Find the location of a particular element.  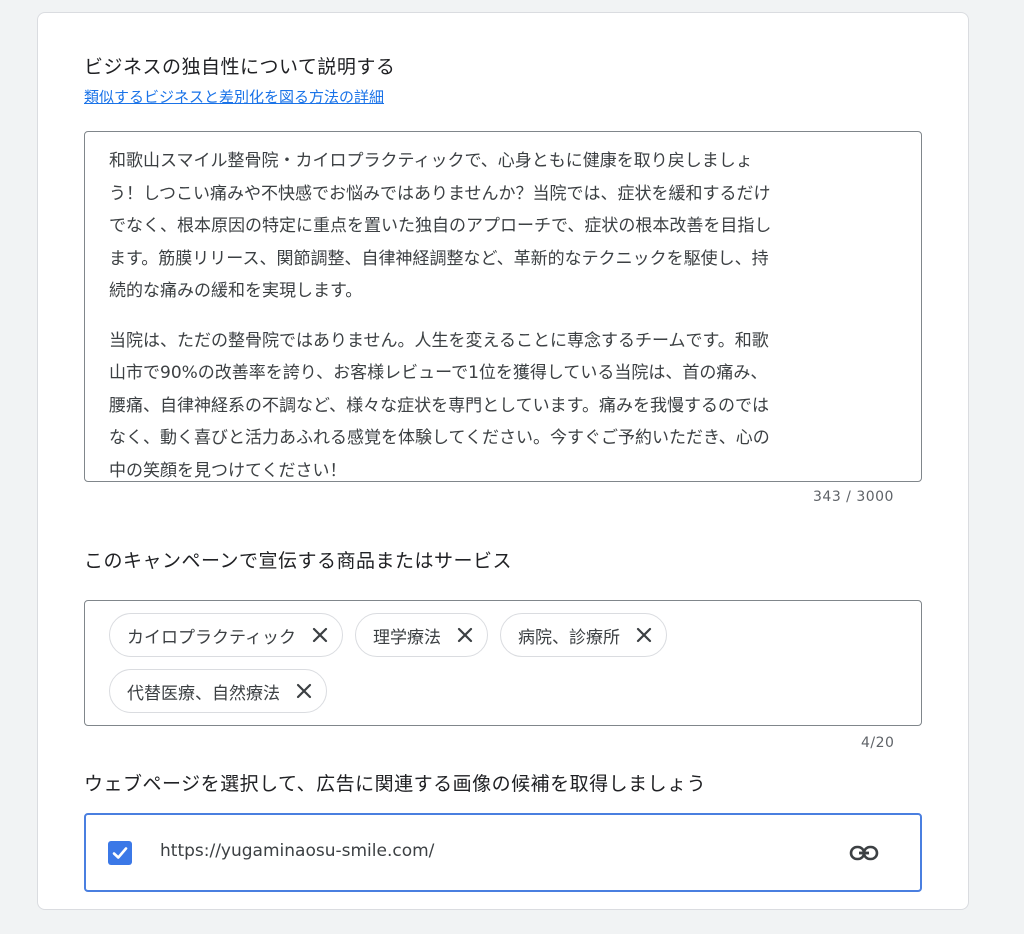

description-line: 山市で90%の改善率を誇り、お客様レビューで1位を獲得している当院は、首の痛み、 is located at coordinates (438, 373).